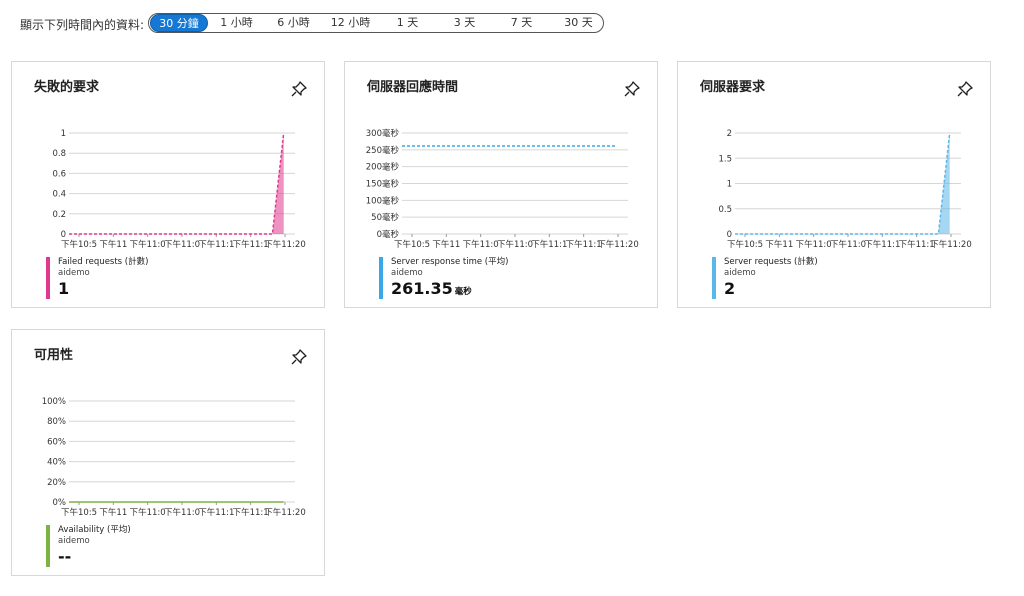 This screenshot has width=1024, height=596. Describe the element at coordinates (725, 210) in the screenshot. I see `y-tick-label: 0.5` at that location.